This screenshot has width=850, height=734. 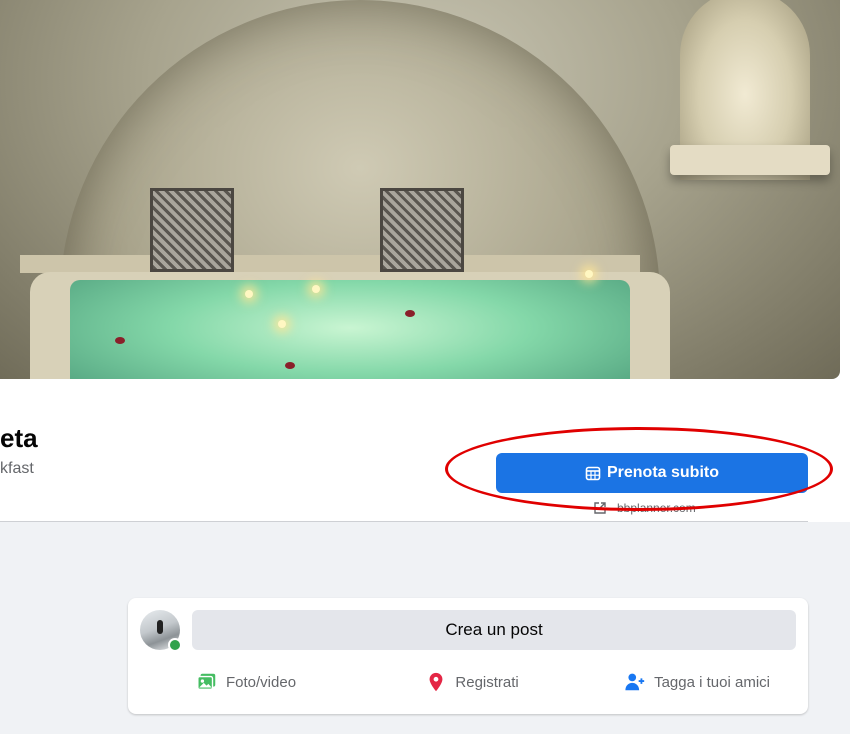 I want to click on external-source-link: bbplanner.com, so click(x=644, y=508).